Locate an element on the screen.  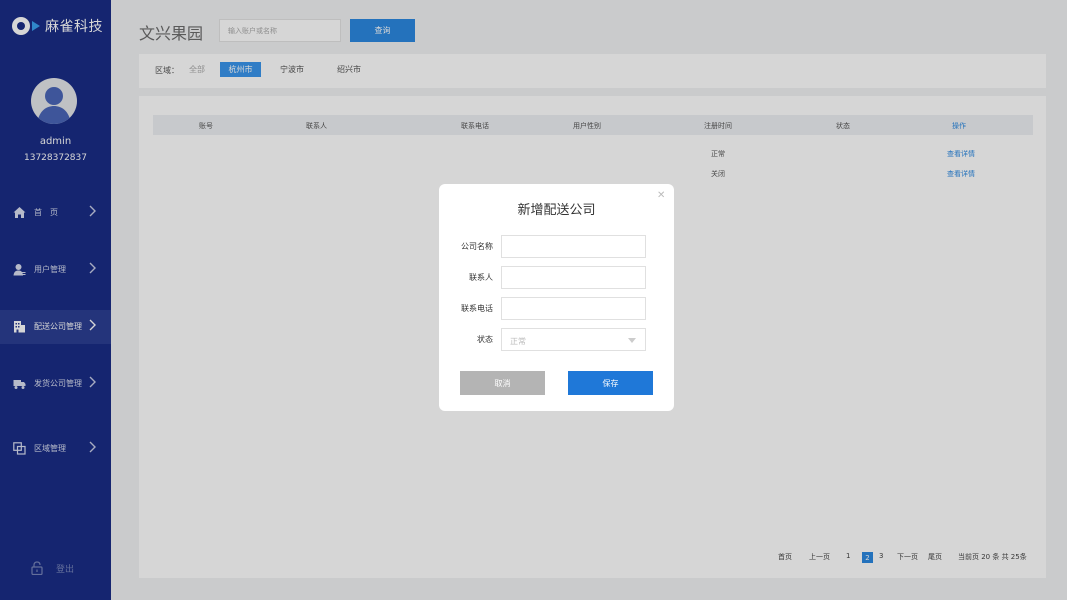
cancel-button: 取消 is located at coordinates (502, 383).